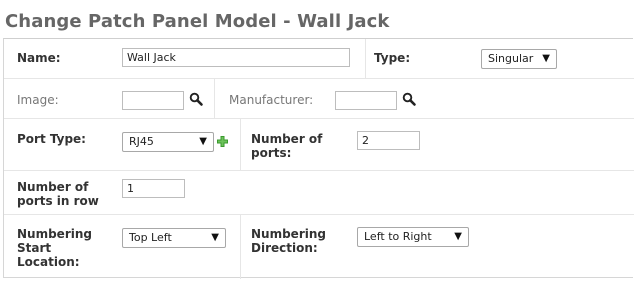 The image size is (634, 282). I want to click on number-of-ports-label: Number of ports:, so click(287, 146).